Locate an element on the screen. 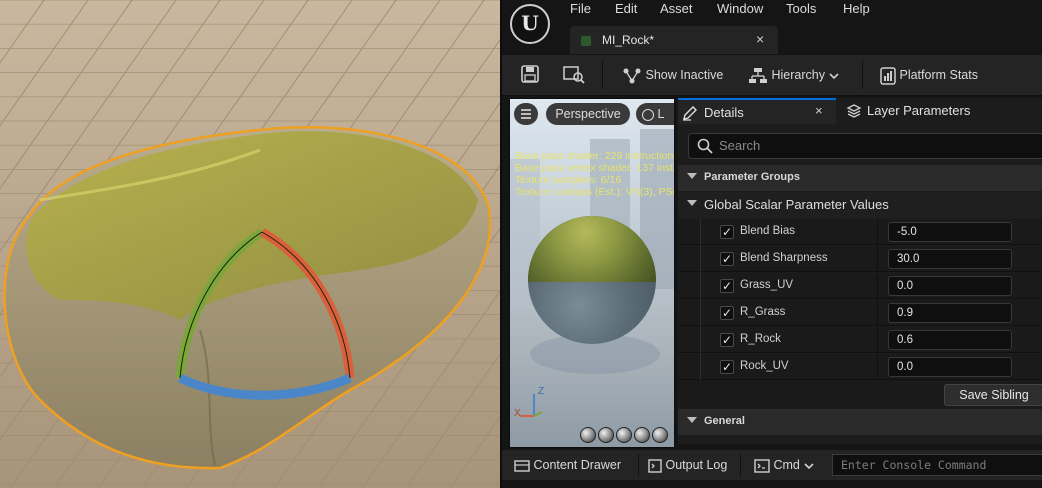  lit-mode-label: L is located at coordinates (661, 114).